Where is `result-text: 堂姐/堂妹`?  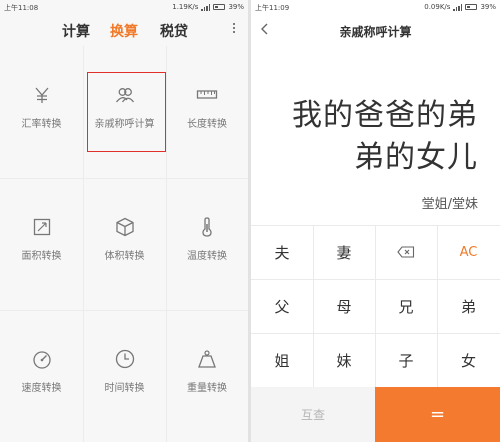
result-text: 堂姐/堂妹 is located at coordinates (449, 204).